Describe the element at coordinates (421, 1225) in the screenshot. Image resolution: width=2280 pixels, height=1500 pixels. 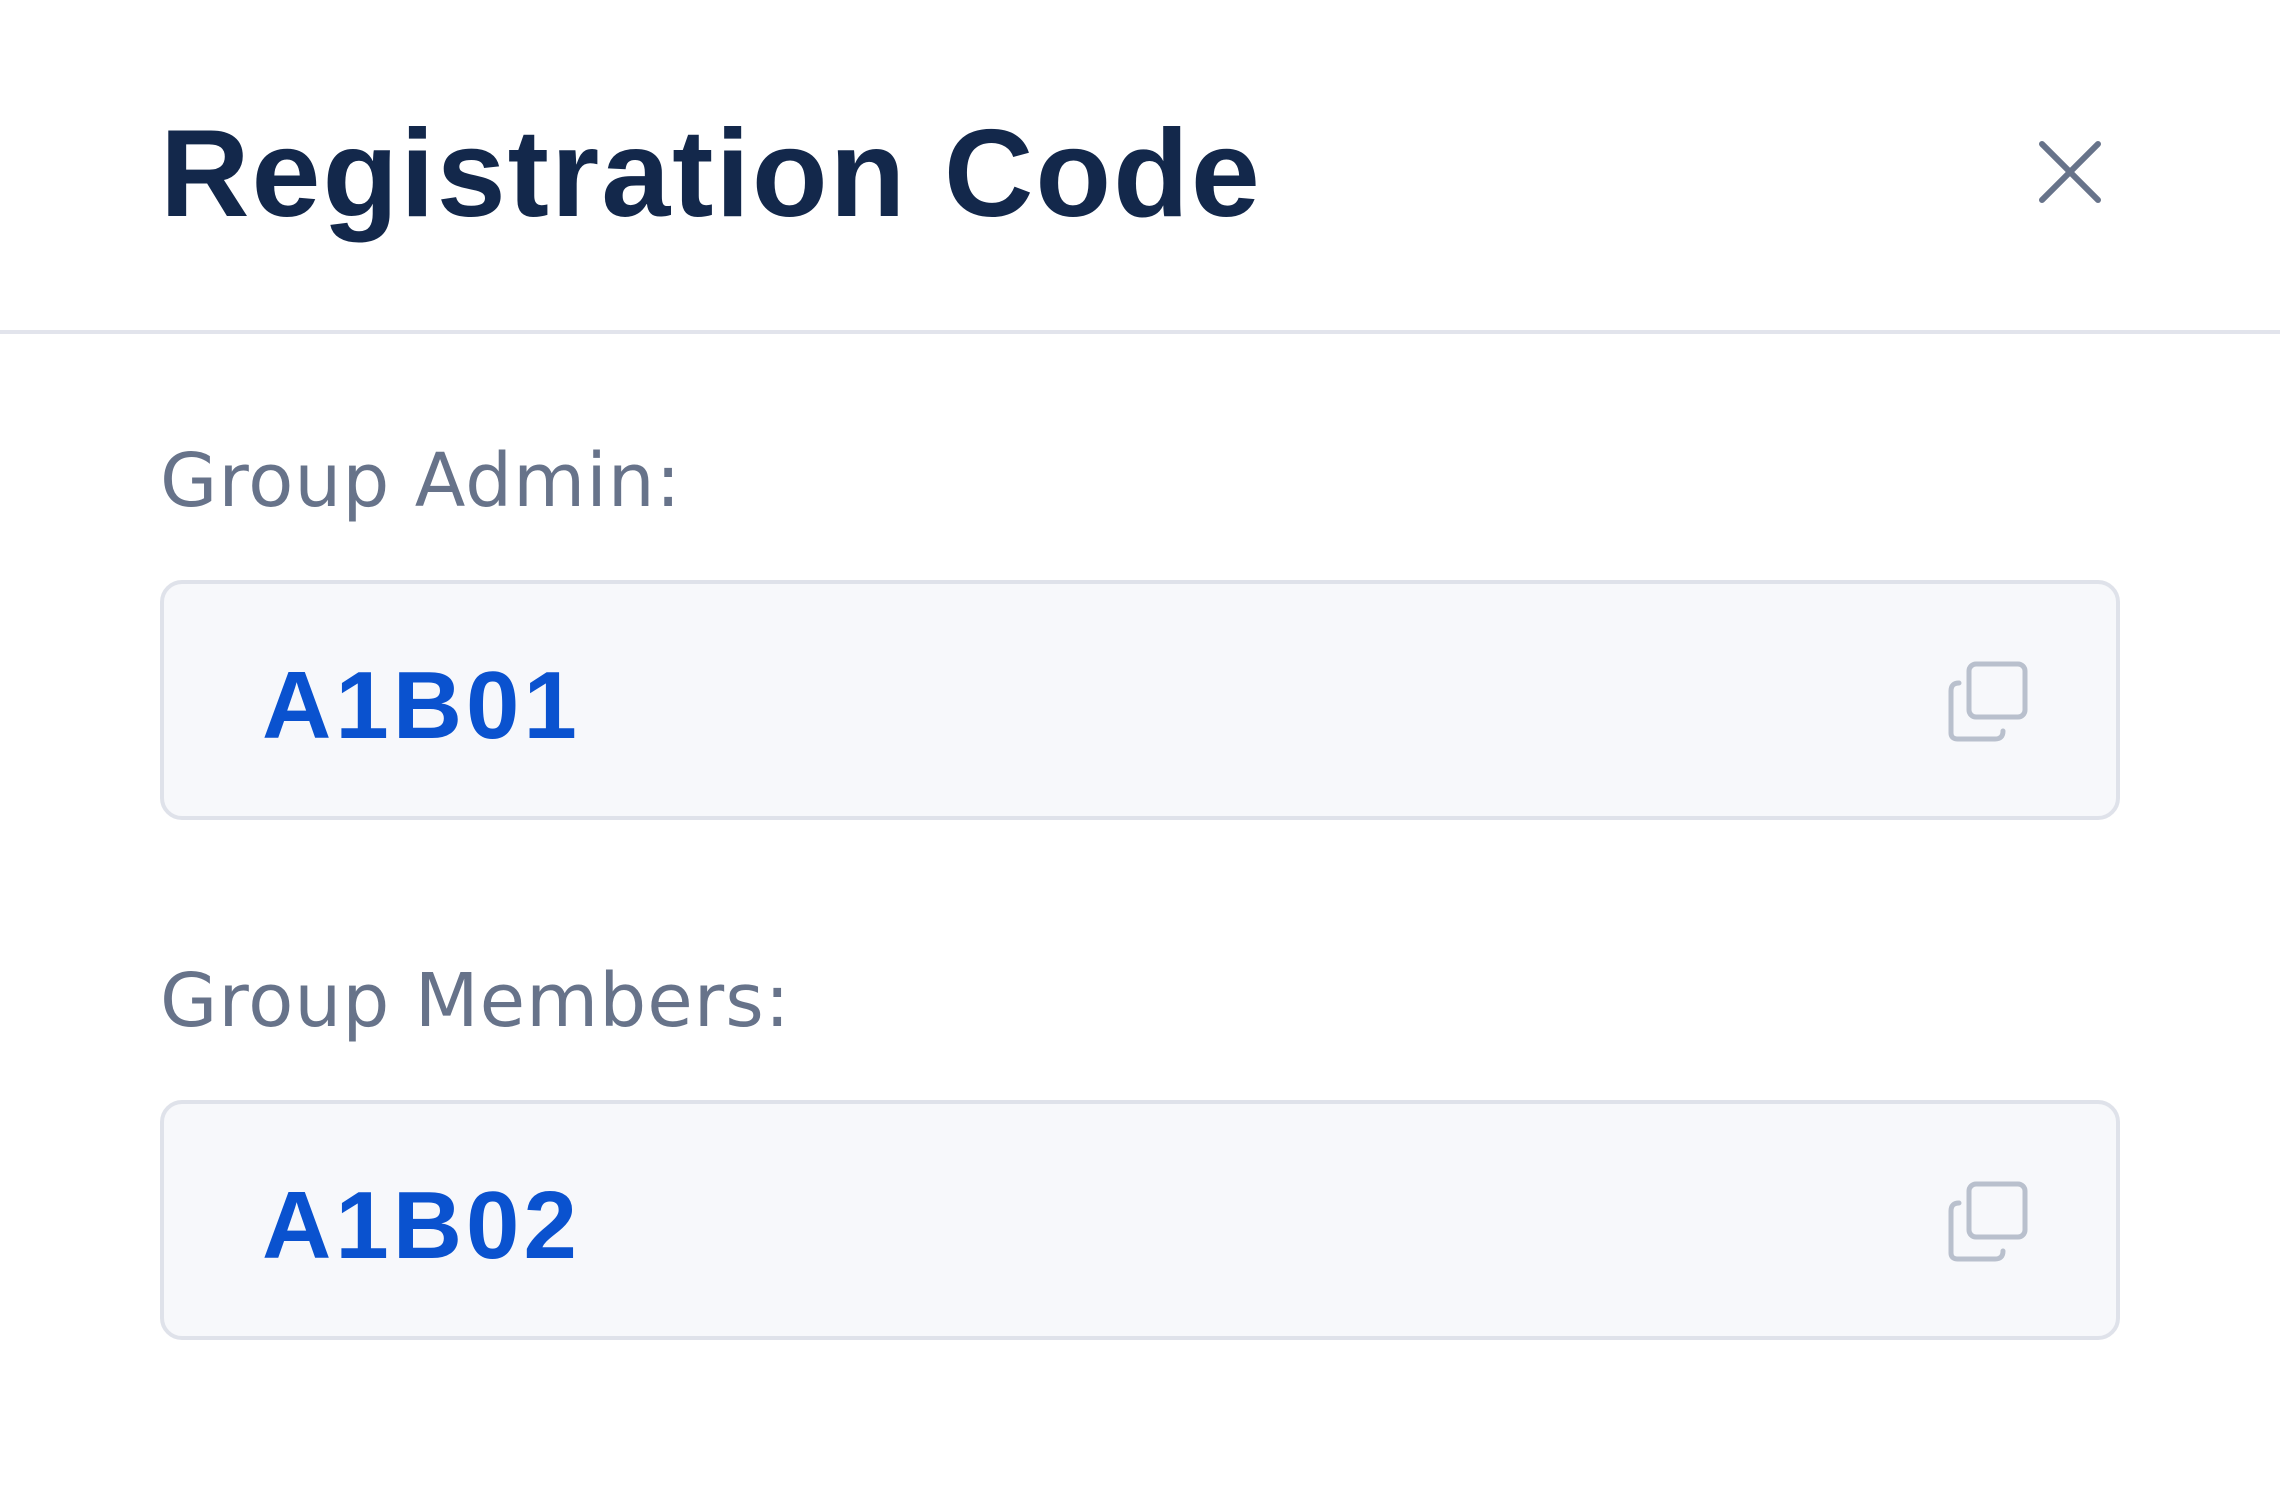
I see `group-members-code: A1B02` at that location.